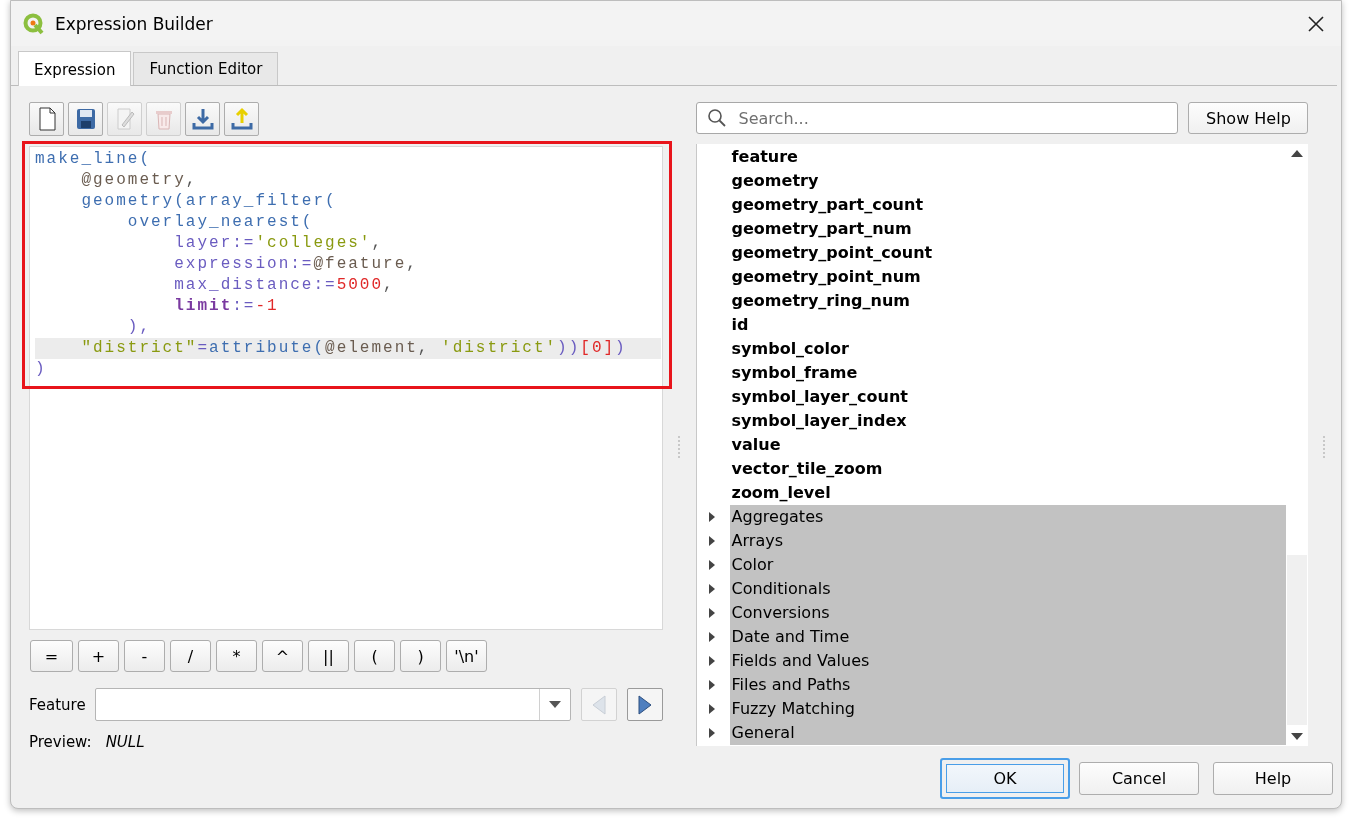 The image size is (1351, 818). I want to click on tree-item: geometry_point_num, so click(1008, 277).